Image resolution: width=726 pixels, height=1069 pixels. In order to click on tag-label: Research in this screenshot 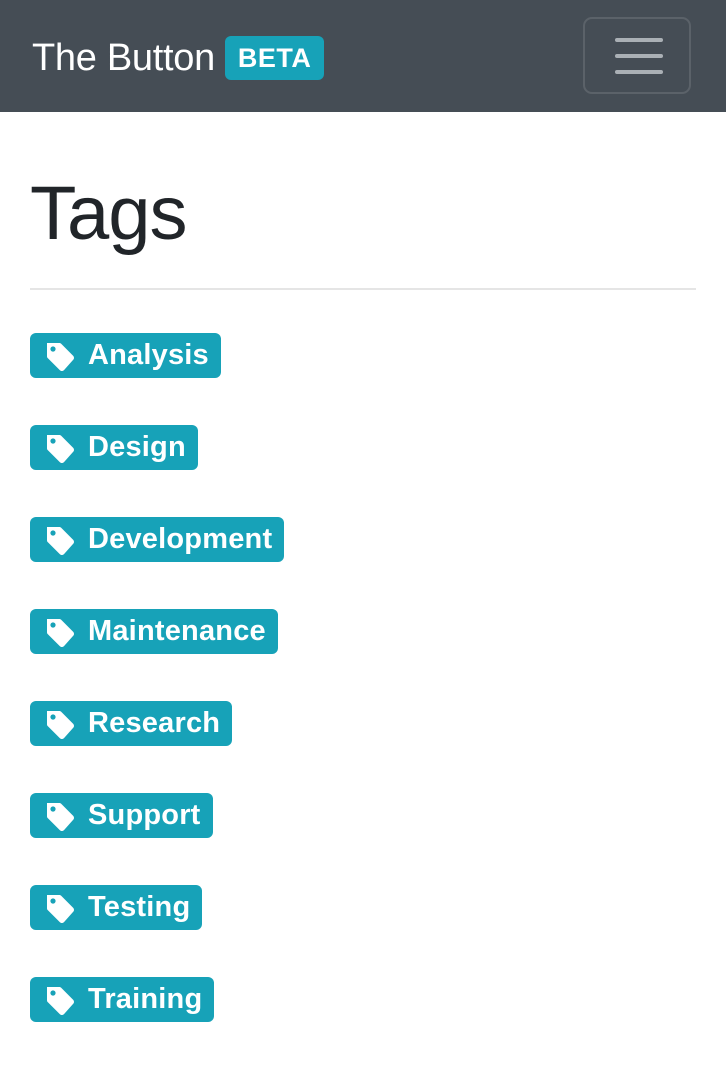, I will do `click(154, 723)`.